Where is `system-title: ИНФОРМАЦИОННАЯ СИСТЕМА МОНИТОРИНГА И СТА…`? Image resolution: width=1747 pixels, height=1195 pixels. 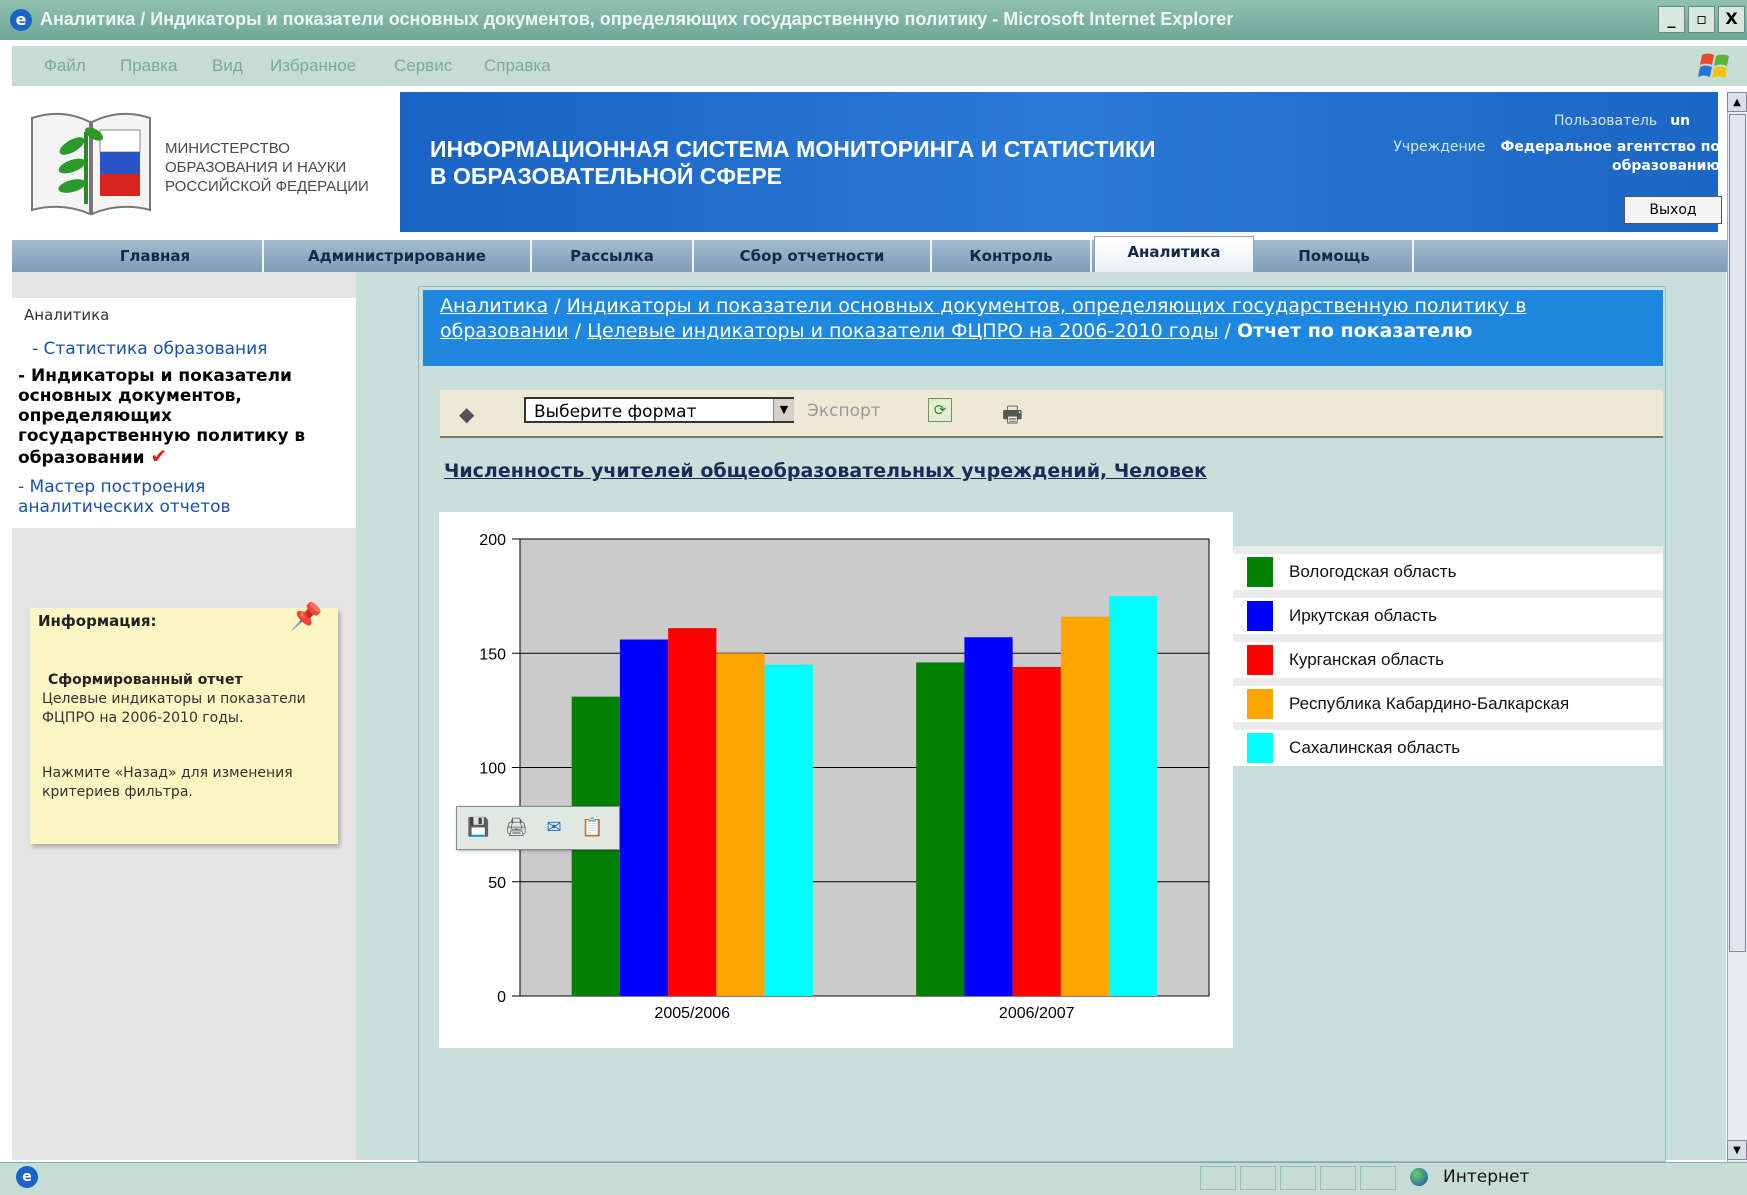 system-title: ИНФОРМАЦИОННАЯ СИСТЕМА МОНИТОРИНГА И СТА… is located at coordinates (793, 163).